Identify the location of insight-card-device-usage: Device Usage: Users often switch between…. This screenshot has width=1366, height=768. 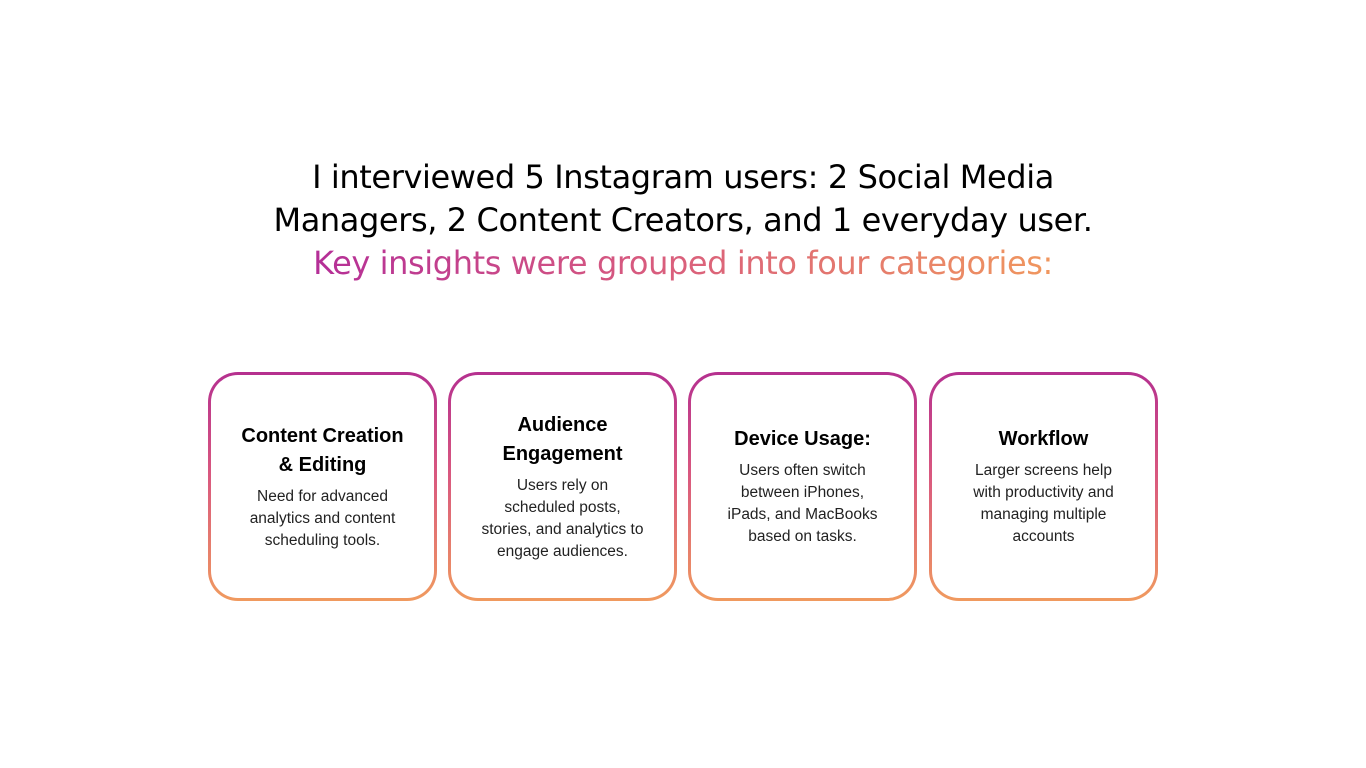
(802, 486).